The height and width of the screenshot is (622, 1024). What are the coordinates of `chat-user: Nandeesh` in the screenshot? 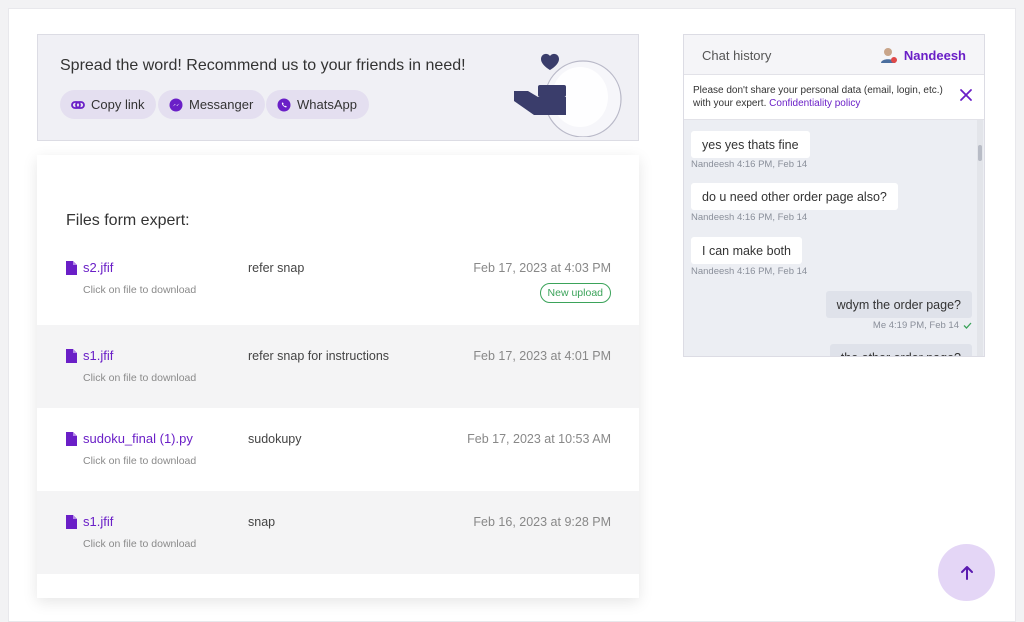 It's located at (922, 55).